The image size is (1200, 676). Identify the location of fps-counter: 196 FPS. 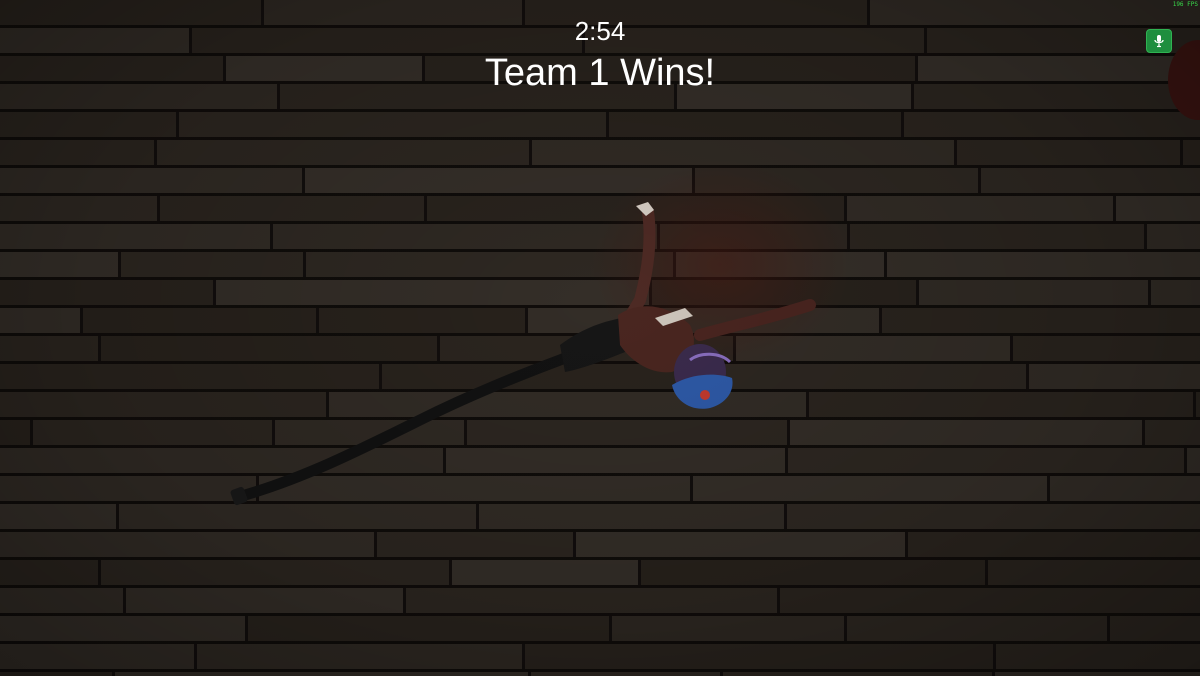
(1185, 4).